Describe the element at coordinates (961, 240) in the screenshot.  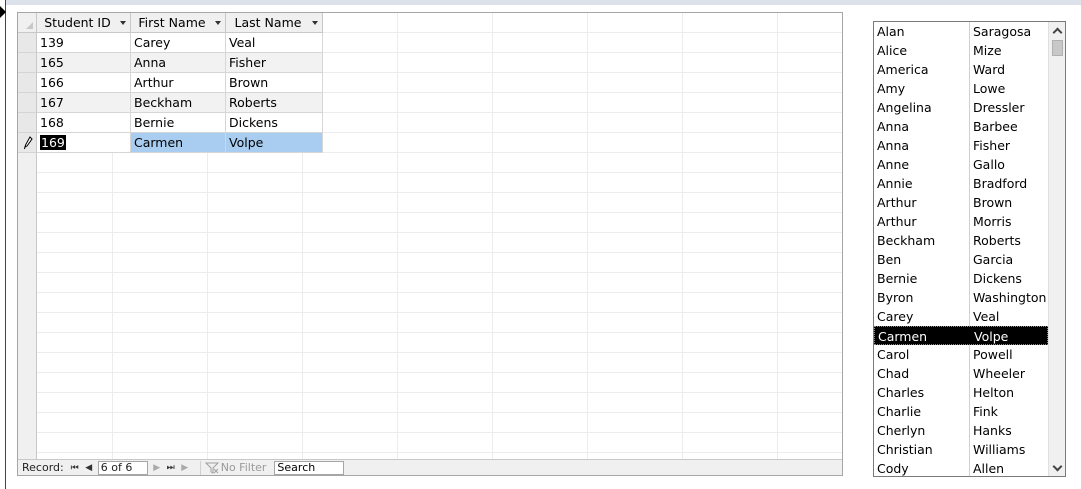
I see `list-item: Beckham Roberts` at that location.